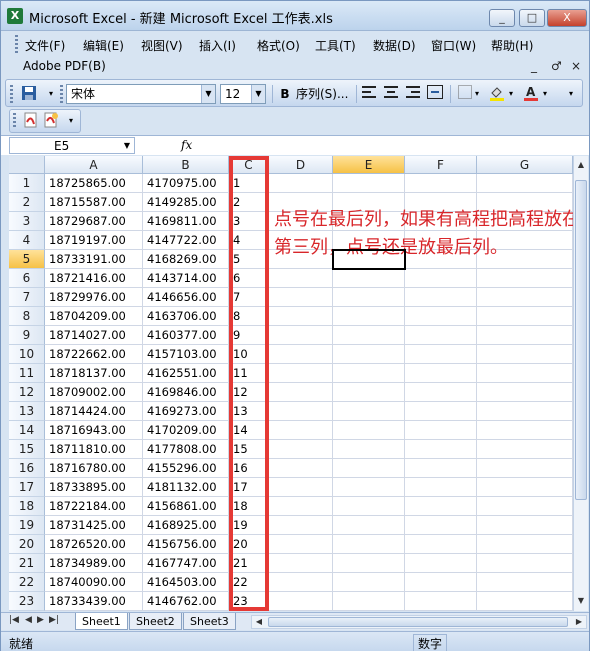 The height and width of the screenshot is (651, 590). Describe the element at coordinates (418, 622) in the screenshot. I see `horizontal-scroll-thumb` at that location.